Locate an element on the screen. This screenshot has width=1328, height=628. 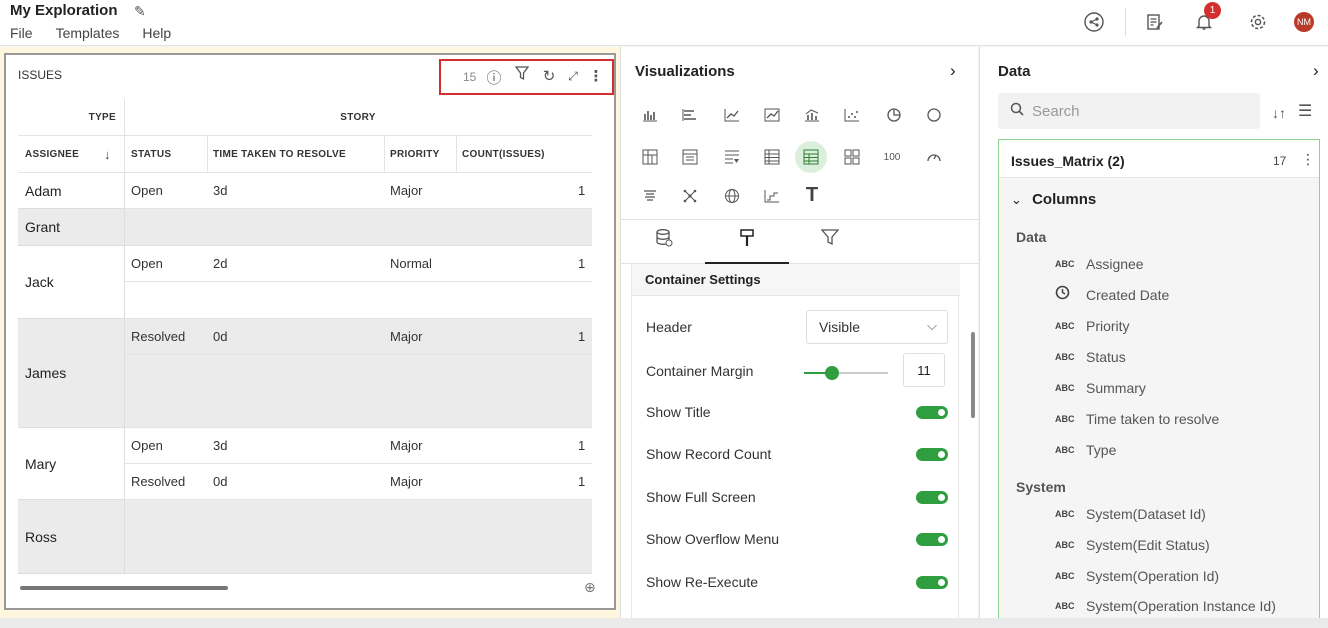
divider is located at coordinates (1125, 22).